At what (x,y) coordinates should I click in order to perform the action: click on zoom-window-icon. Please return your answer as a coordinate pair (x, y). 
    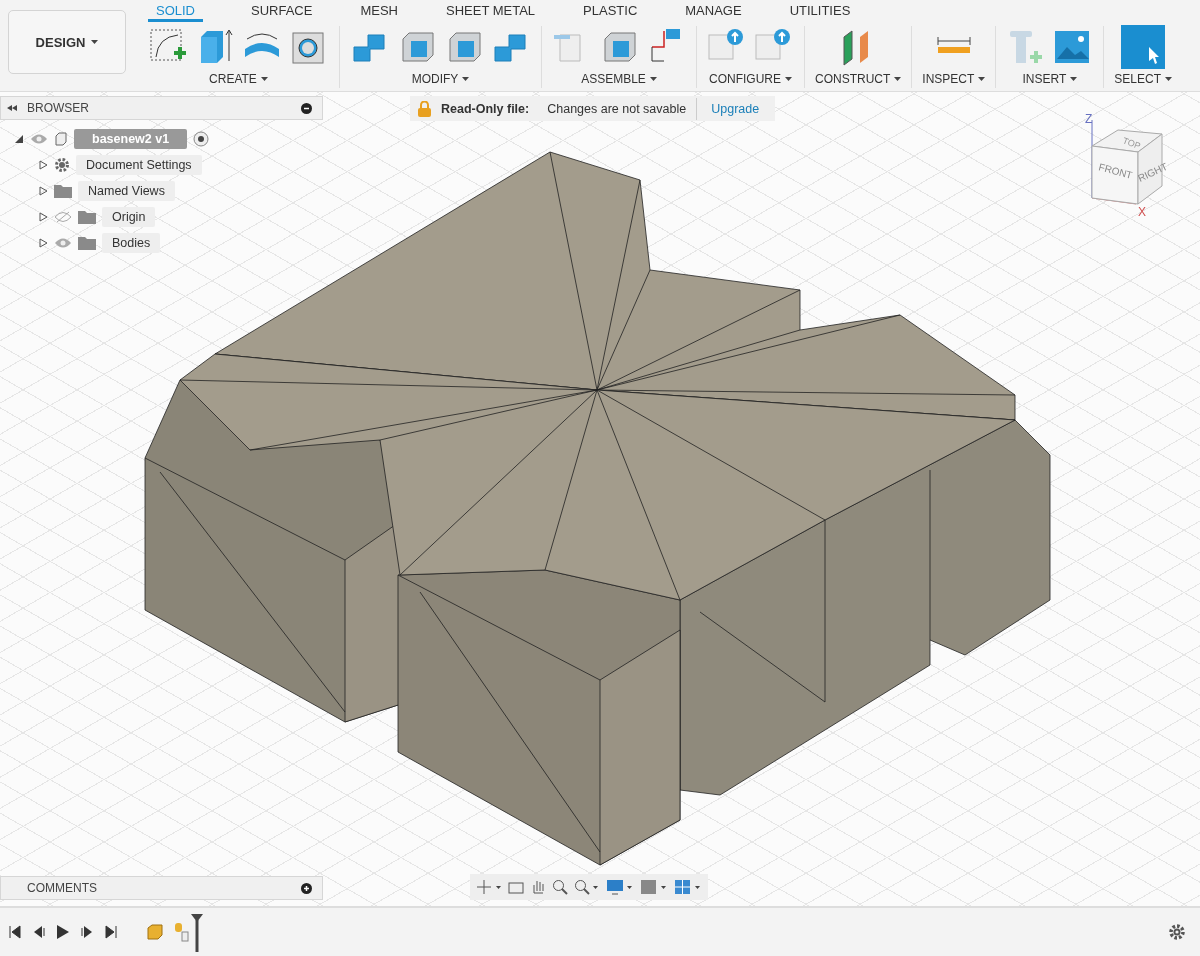
    Looking at the image, I should click on (587, 887).